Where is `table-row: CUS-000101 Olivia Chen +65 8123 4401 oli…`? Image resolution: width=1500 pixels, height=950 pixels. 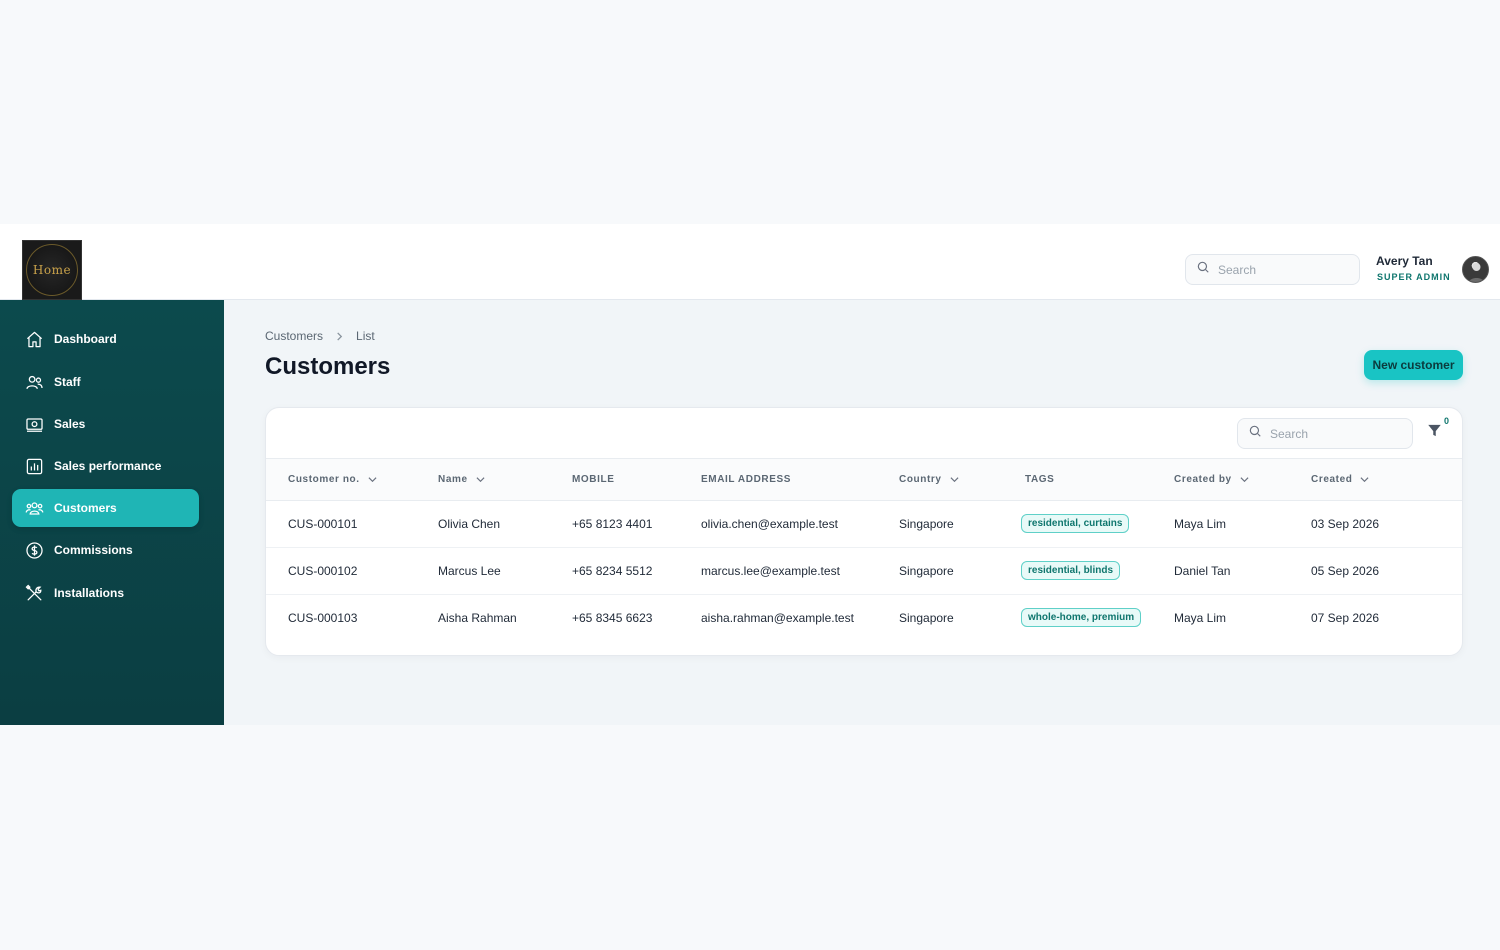
table-row: CUS-000101 Olivia Chen +65 8123 4401 oli… is located at coordinates (864, 524).